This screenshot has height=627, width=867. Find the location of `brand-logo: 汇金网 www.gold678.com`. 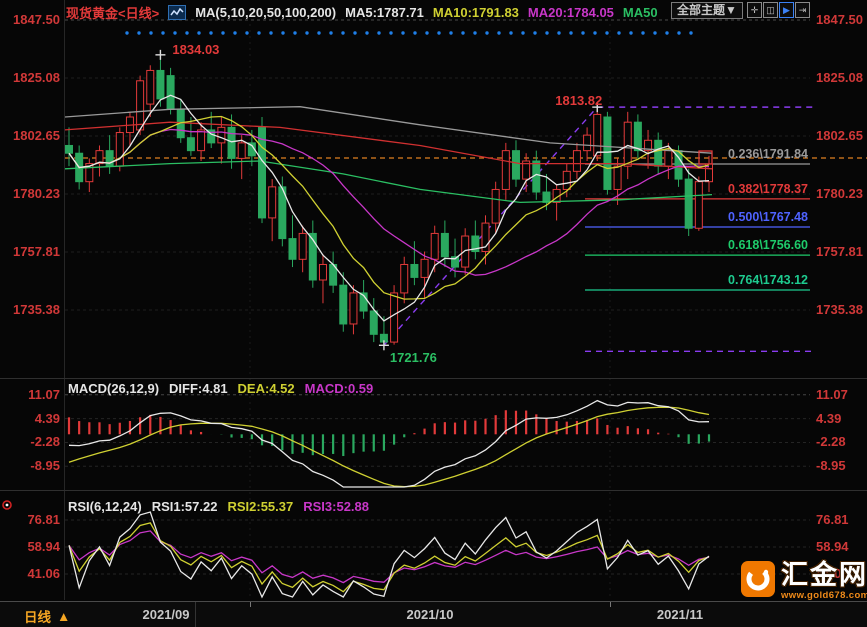

brand-logo: 汇金网 www.gold678.com is located at coordinates (804, 581).